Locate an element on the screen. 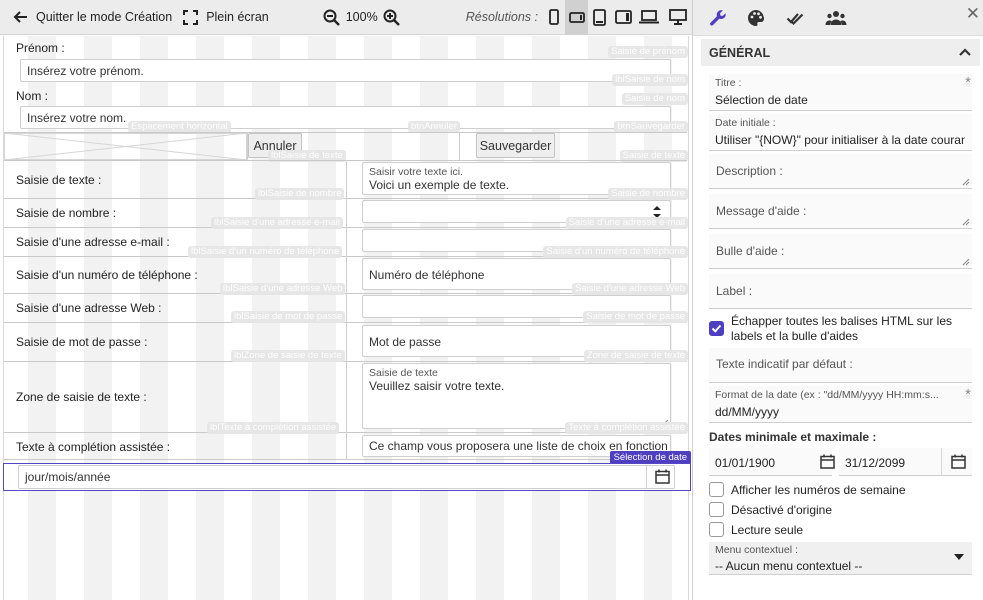 The image size is (983, 600). fullscreen-icon is located at coordinates (191, 17).